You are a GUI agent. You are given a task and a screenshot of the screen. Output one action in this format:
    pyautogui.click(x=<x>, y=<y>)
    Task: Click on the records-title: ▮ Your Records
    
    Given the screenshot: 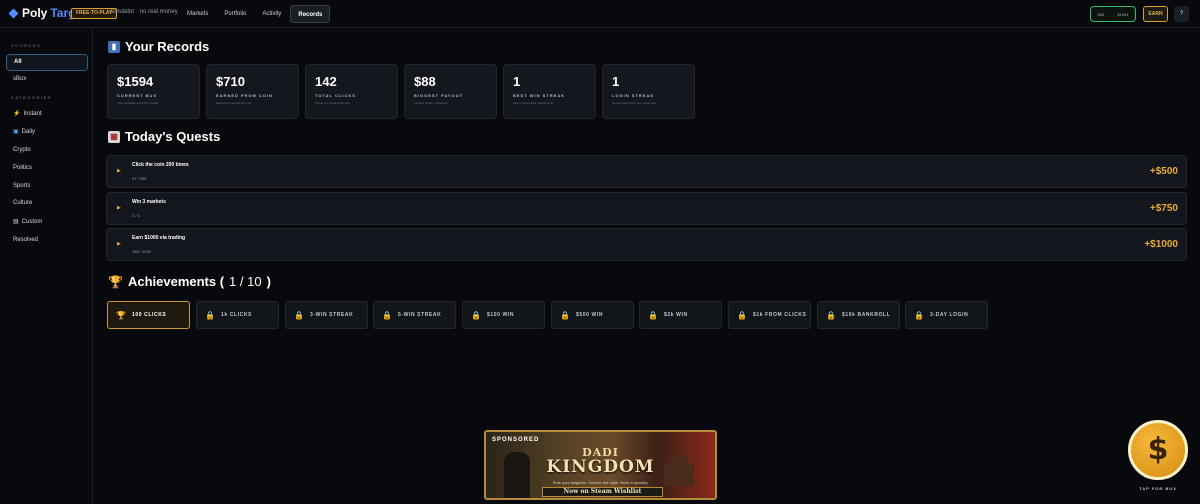 What is the action you would take?
    pyautogui.click(x=158, y=46)
    